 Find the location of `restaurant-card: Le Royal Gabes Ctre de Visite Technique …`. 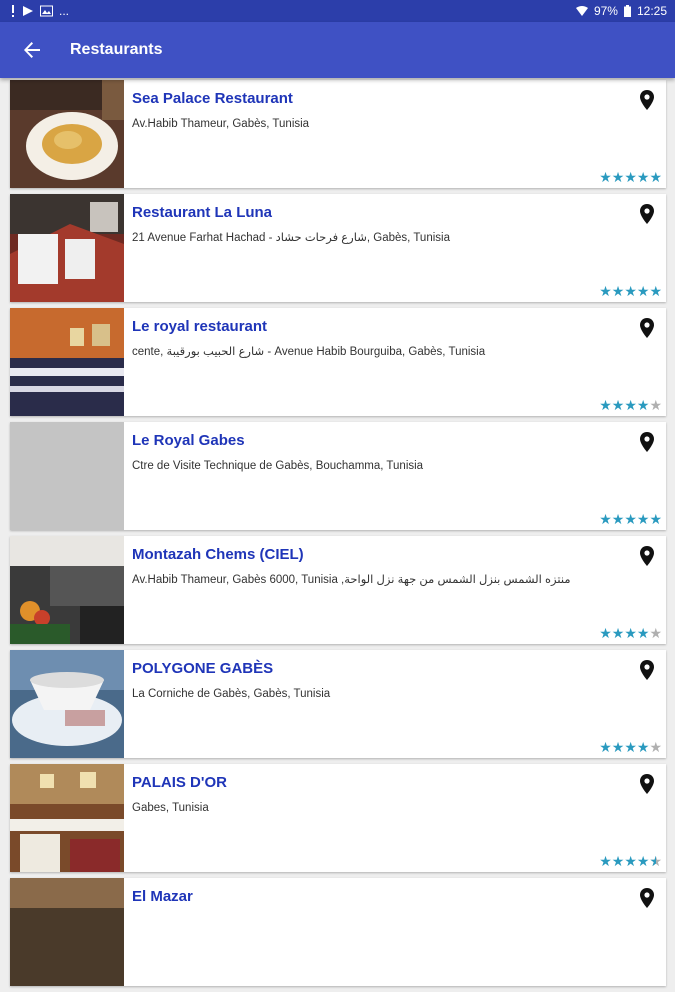

restaurant-card: Le Royal Gabes Ctre de Visite Technique … is located at coordinates (338, 476).